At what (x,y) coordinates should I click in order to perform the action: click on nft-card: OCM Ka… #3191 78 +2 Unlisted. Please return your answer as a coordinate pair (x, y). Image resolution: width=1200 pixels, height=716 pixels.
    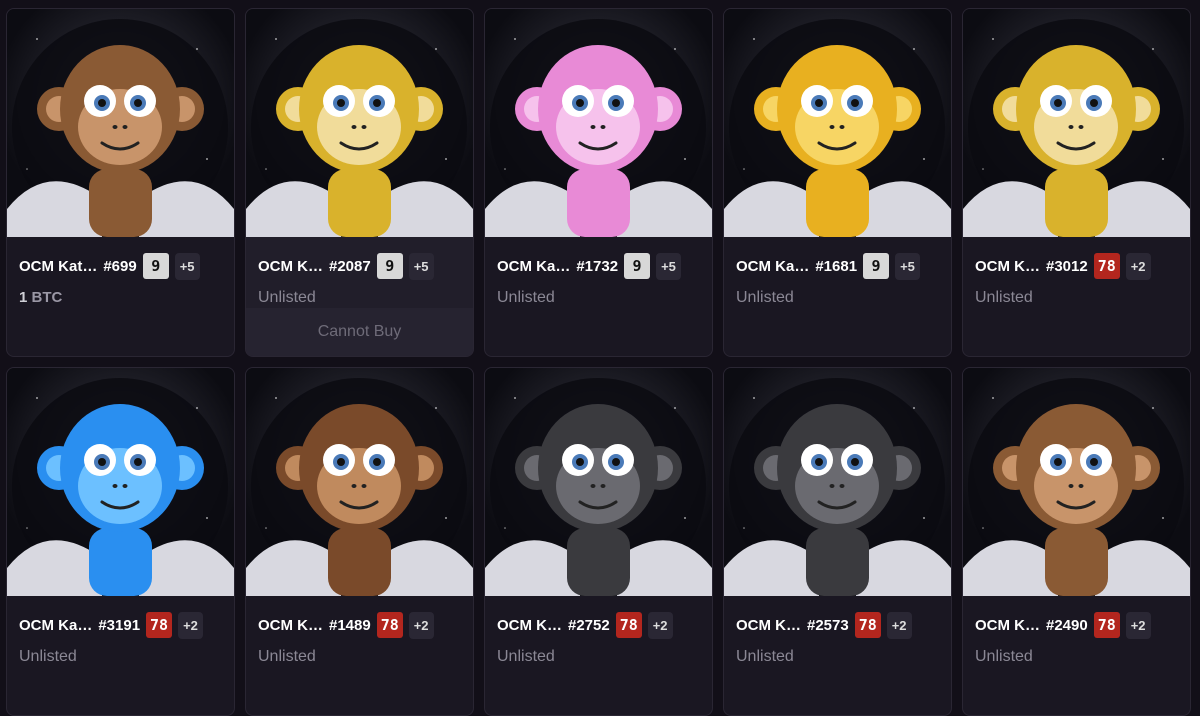
    Looking at the image, I should click on (120, 541).